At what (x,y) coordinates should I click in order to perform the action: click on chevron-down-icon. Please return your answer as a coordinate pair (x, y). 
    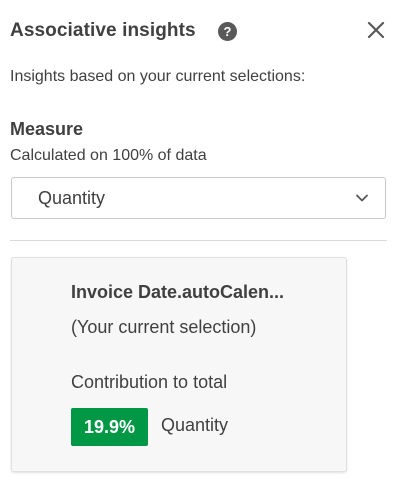
    Looking at the image, I should click on (362, 198).